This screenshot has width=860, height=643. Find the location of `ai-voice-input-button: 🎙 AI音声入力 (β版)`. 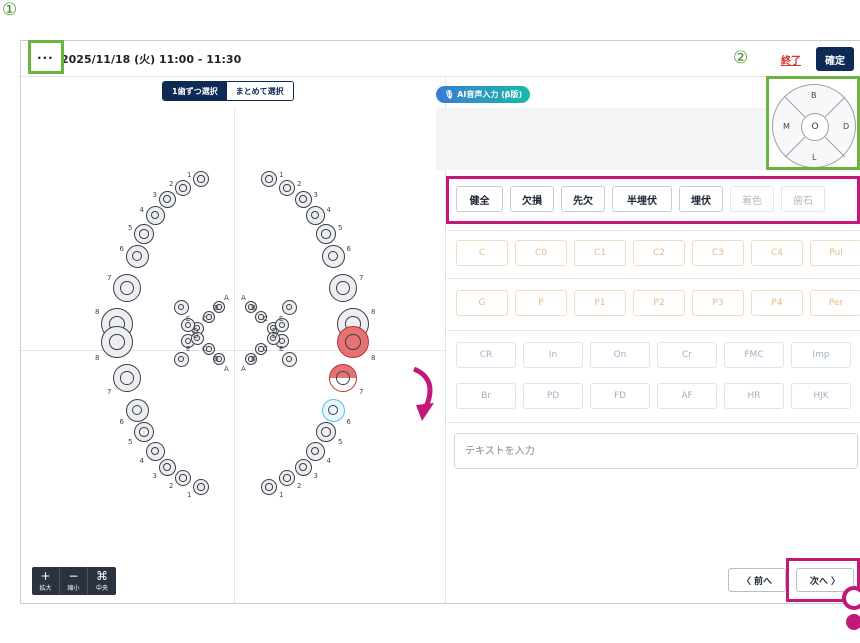

ai-voice-input-button: 🎙 AI音声入力 (β版) is located at coordinates (483, 94).